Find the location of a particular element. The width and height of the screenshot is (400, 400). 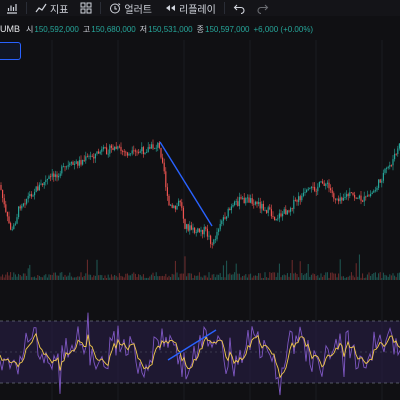

trendline-price-down is located at coordinates (186, 184).